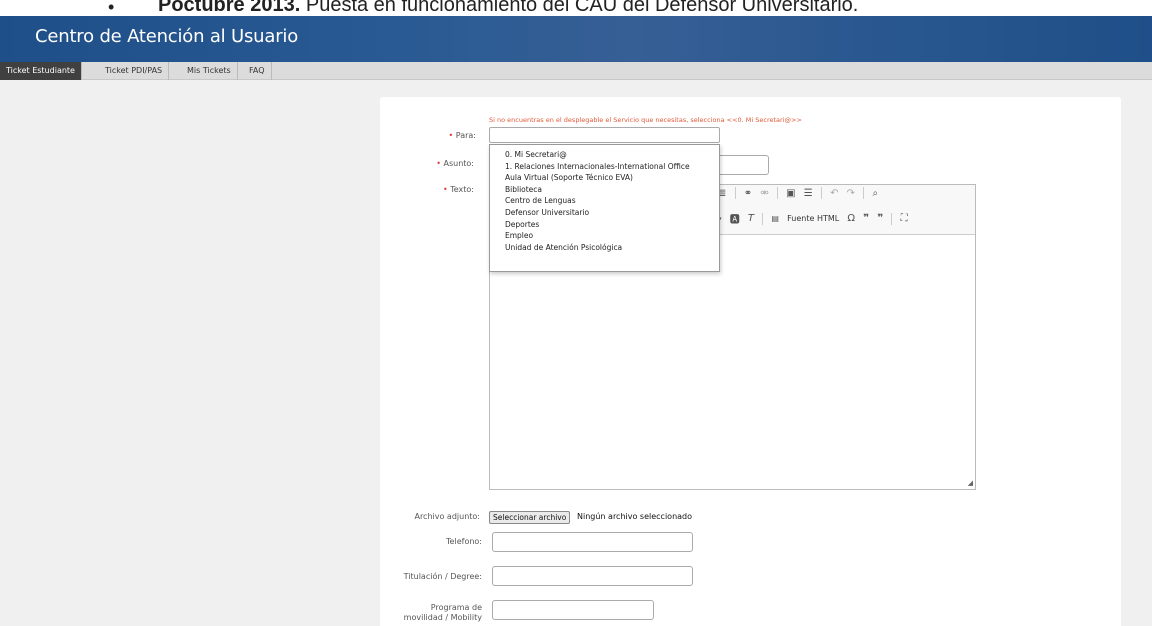 The image size is (1152, 626). What do you see at coordinates (167, 36) in the screenshot?
I see `page-title: Centro de Atención al Usuario` at bounding box center [167, 36].